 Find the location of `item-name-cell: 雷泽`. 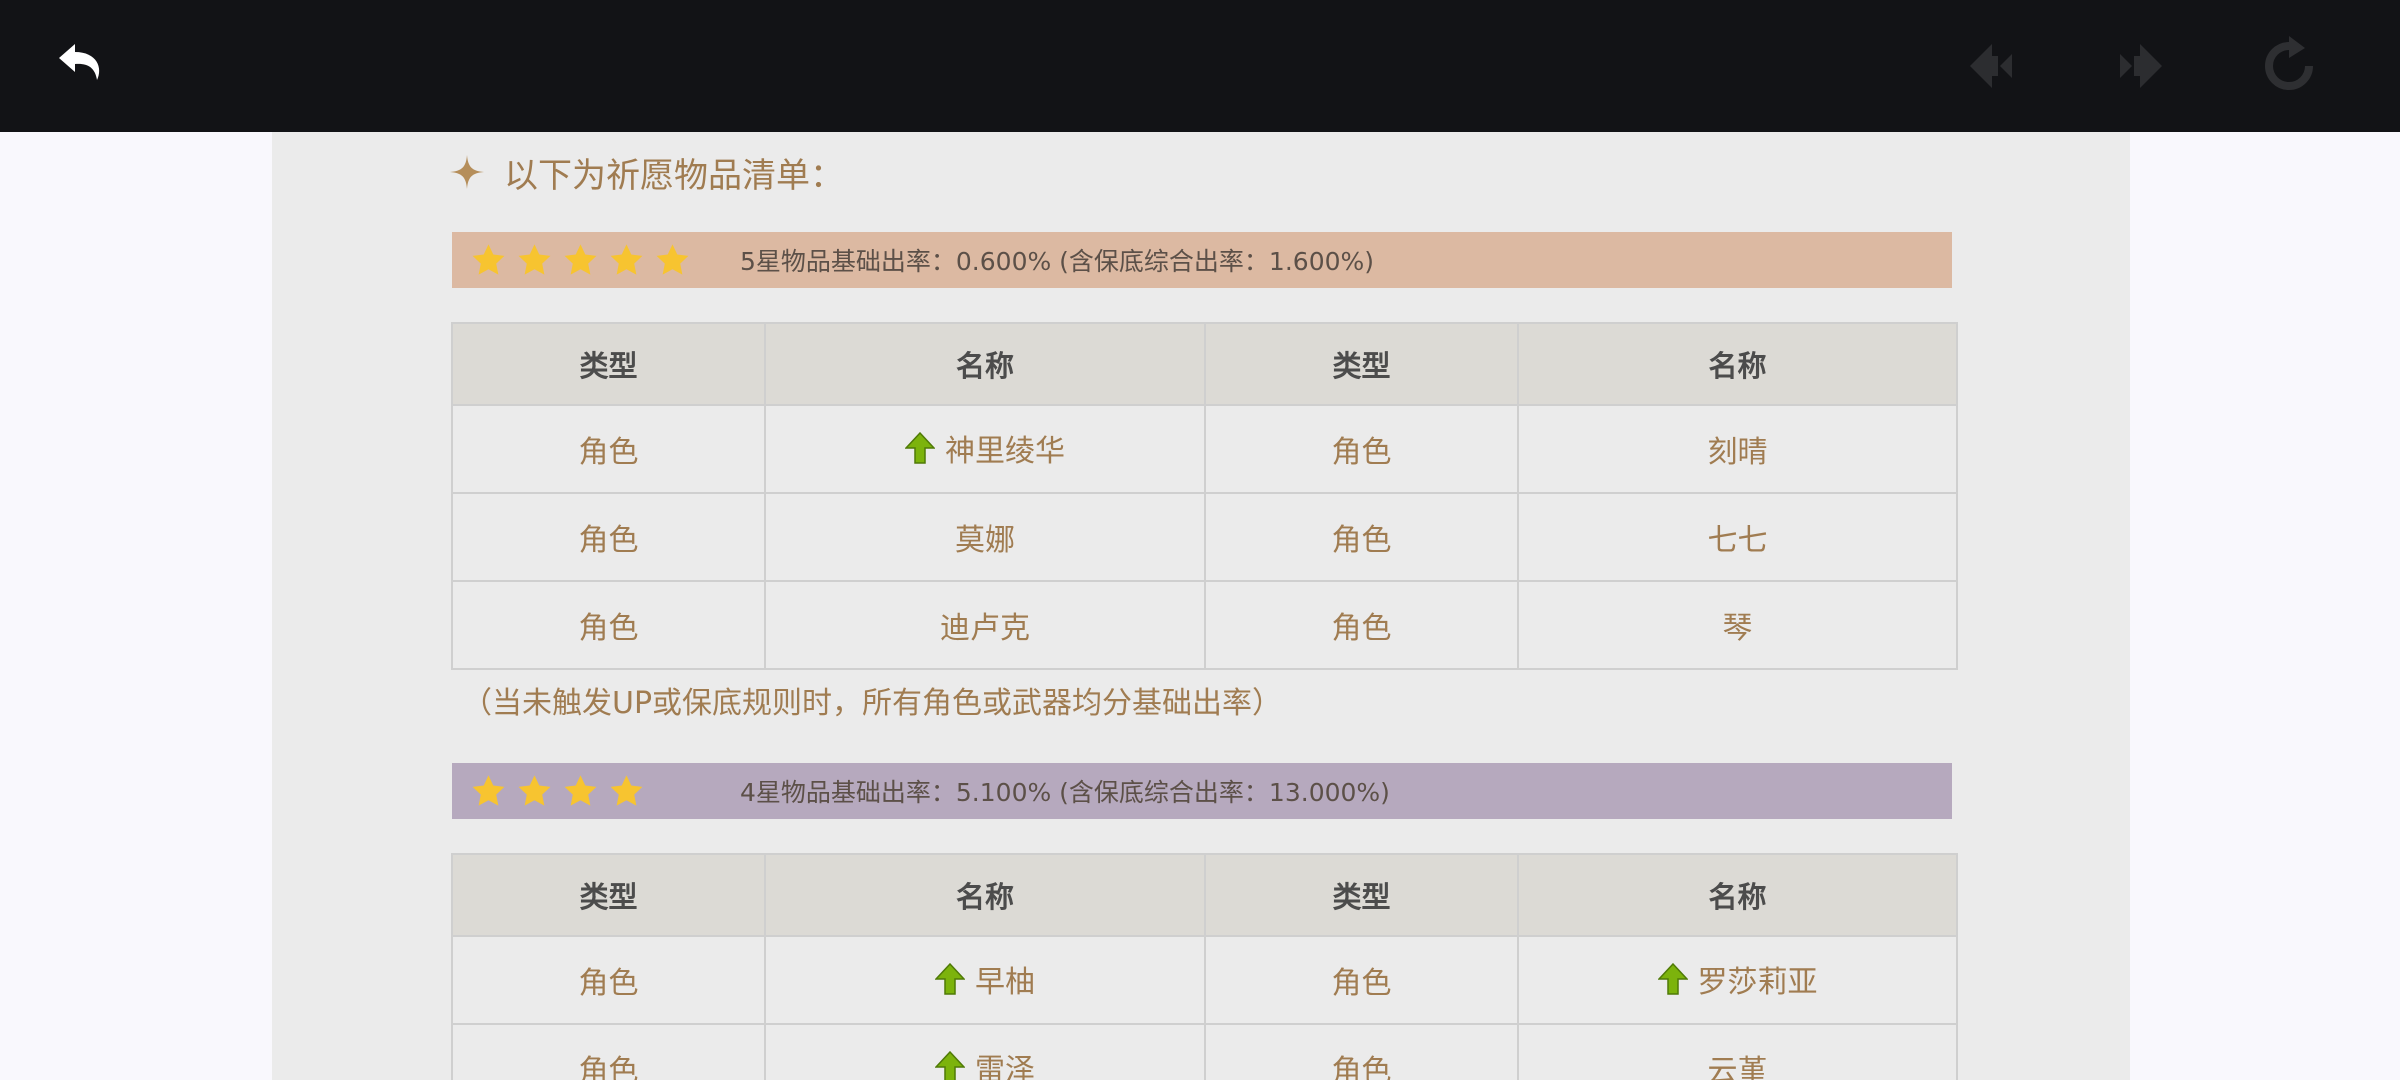

item-name-cell: 雷泽 is located at coordinates (985, 1051).